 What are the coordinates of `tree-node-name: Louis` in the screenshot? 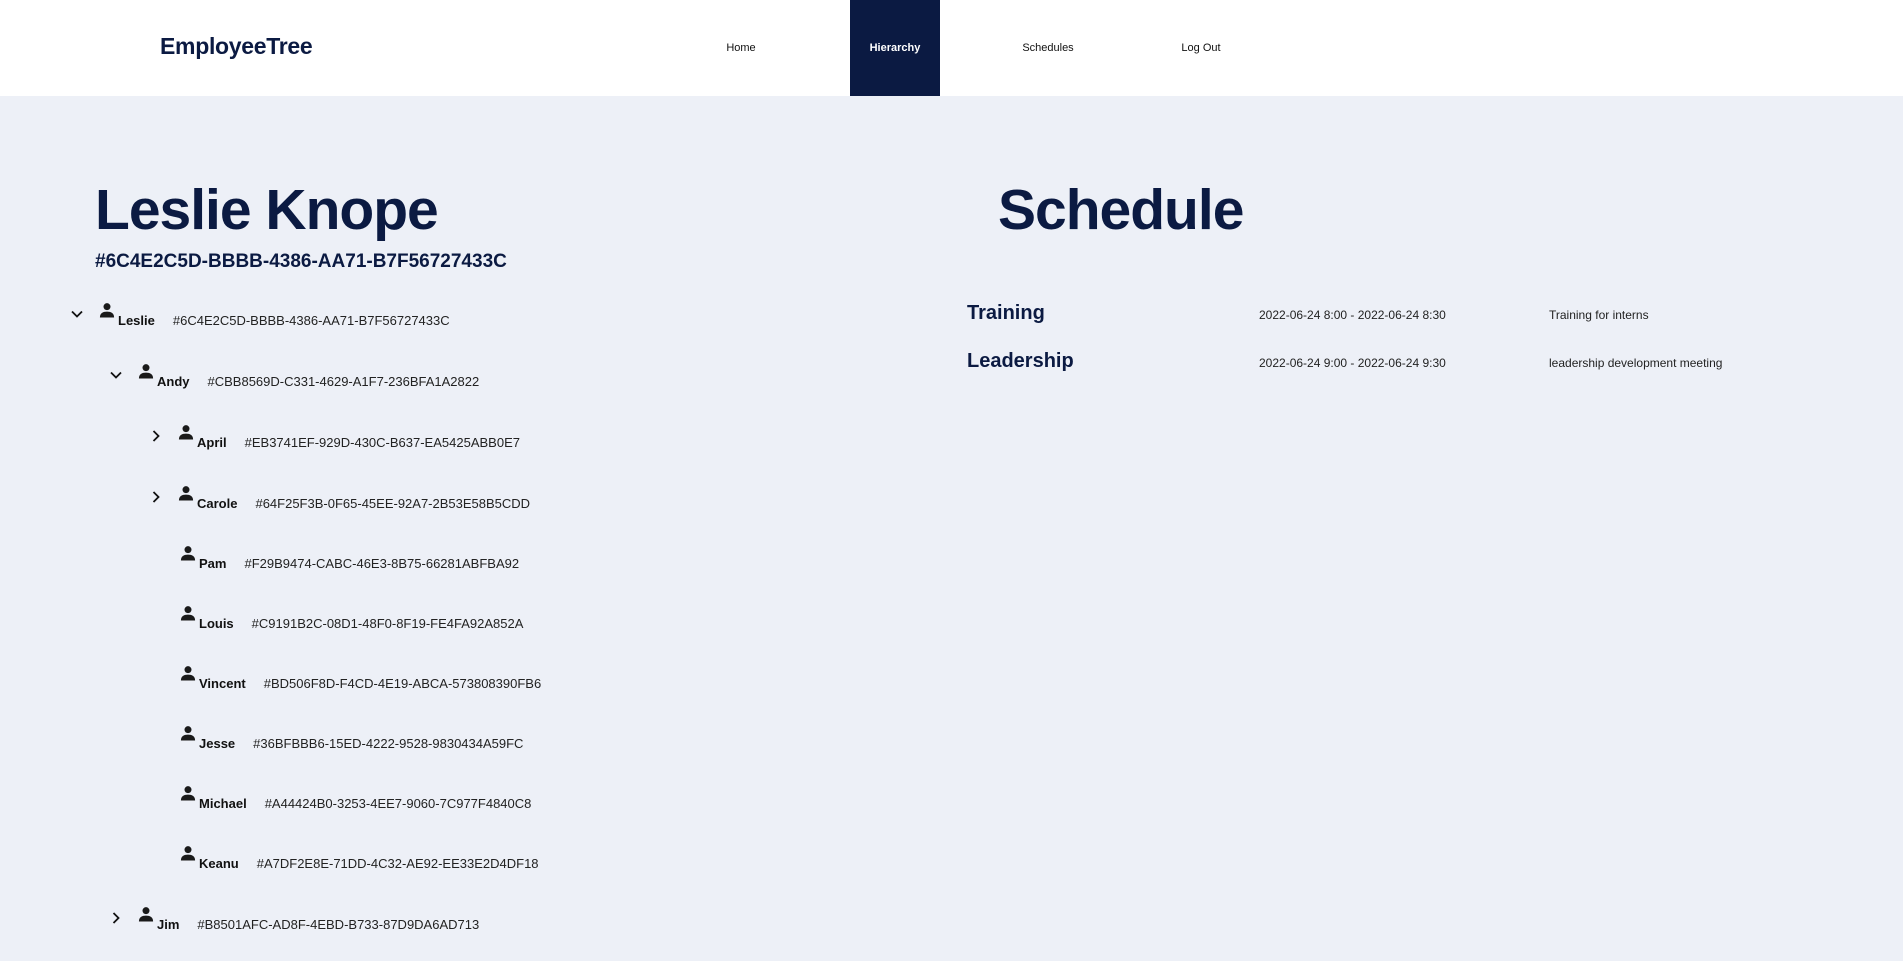 It's located at (216, 623).